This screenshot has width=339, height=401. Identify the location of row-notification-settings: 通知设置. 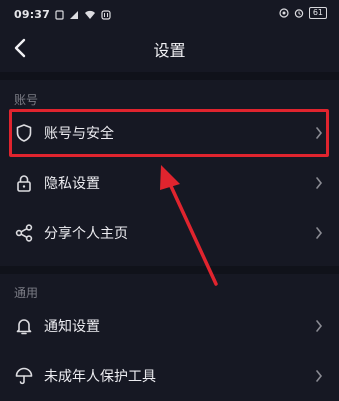
(169, 326).